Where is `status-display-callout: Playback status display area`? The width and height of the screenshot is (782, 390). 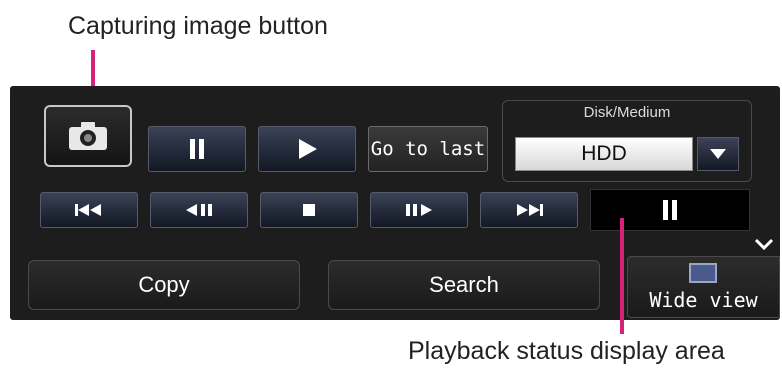
status-display-callout: Playback status display area is located at coordinates (566, 351).